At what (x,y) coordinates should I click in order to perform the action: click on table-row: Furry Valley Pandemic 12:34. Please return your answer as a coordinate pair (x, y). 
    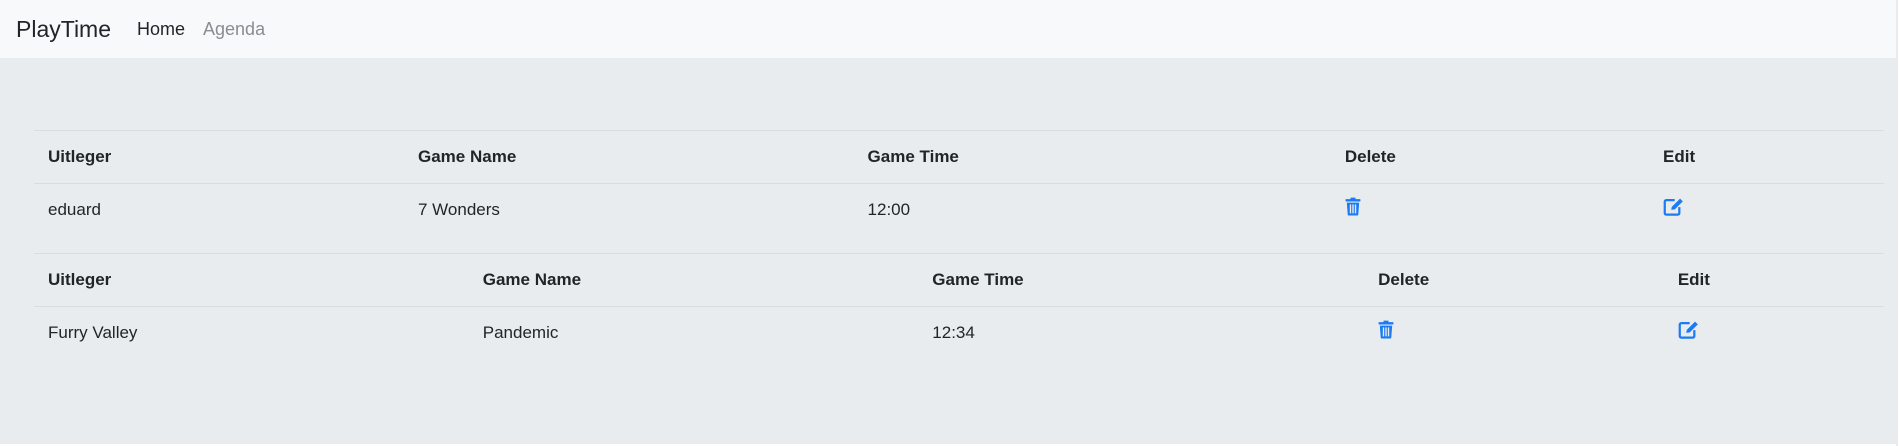
    Looking at the image, I should click on (959, 332).